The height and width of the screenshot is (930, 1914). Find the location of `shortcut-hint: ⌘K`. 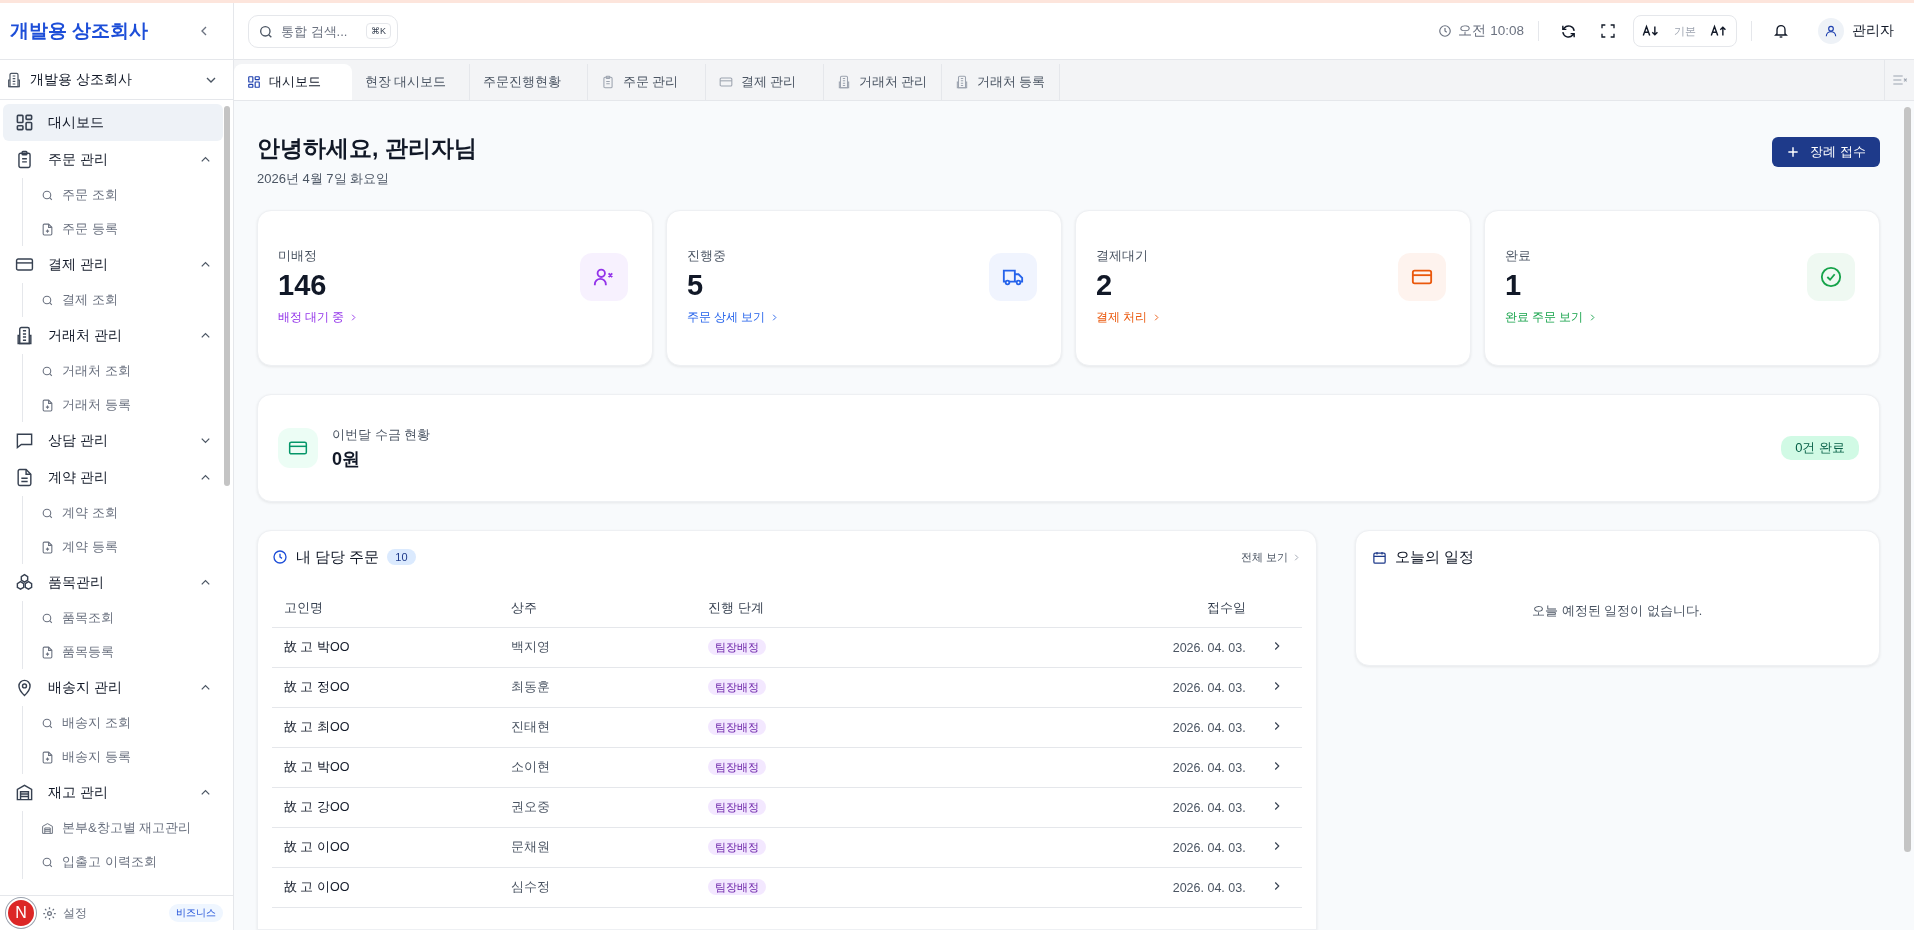

shortcut-hint: ⌘K is located at coordinates (378, 30).